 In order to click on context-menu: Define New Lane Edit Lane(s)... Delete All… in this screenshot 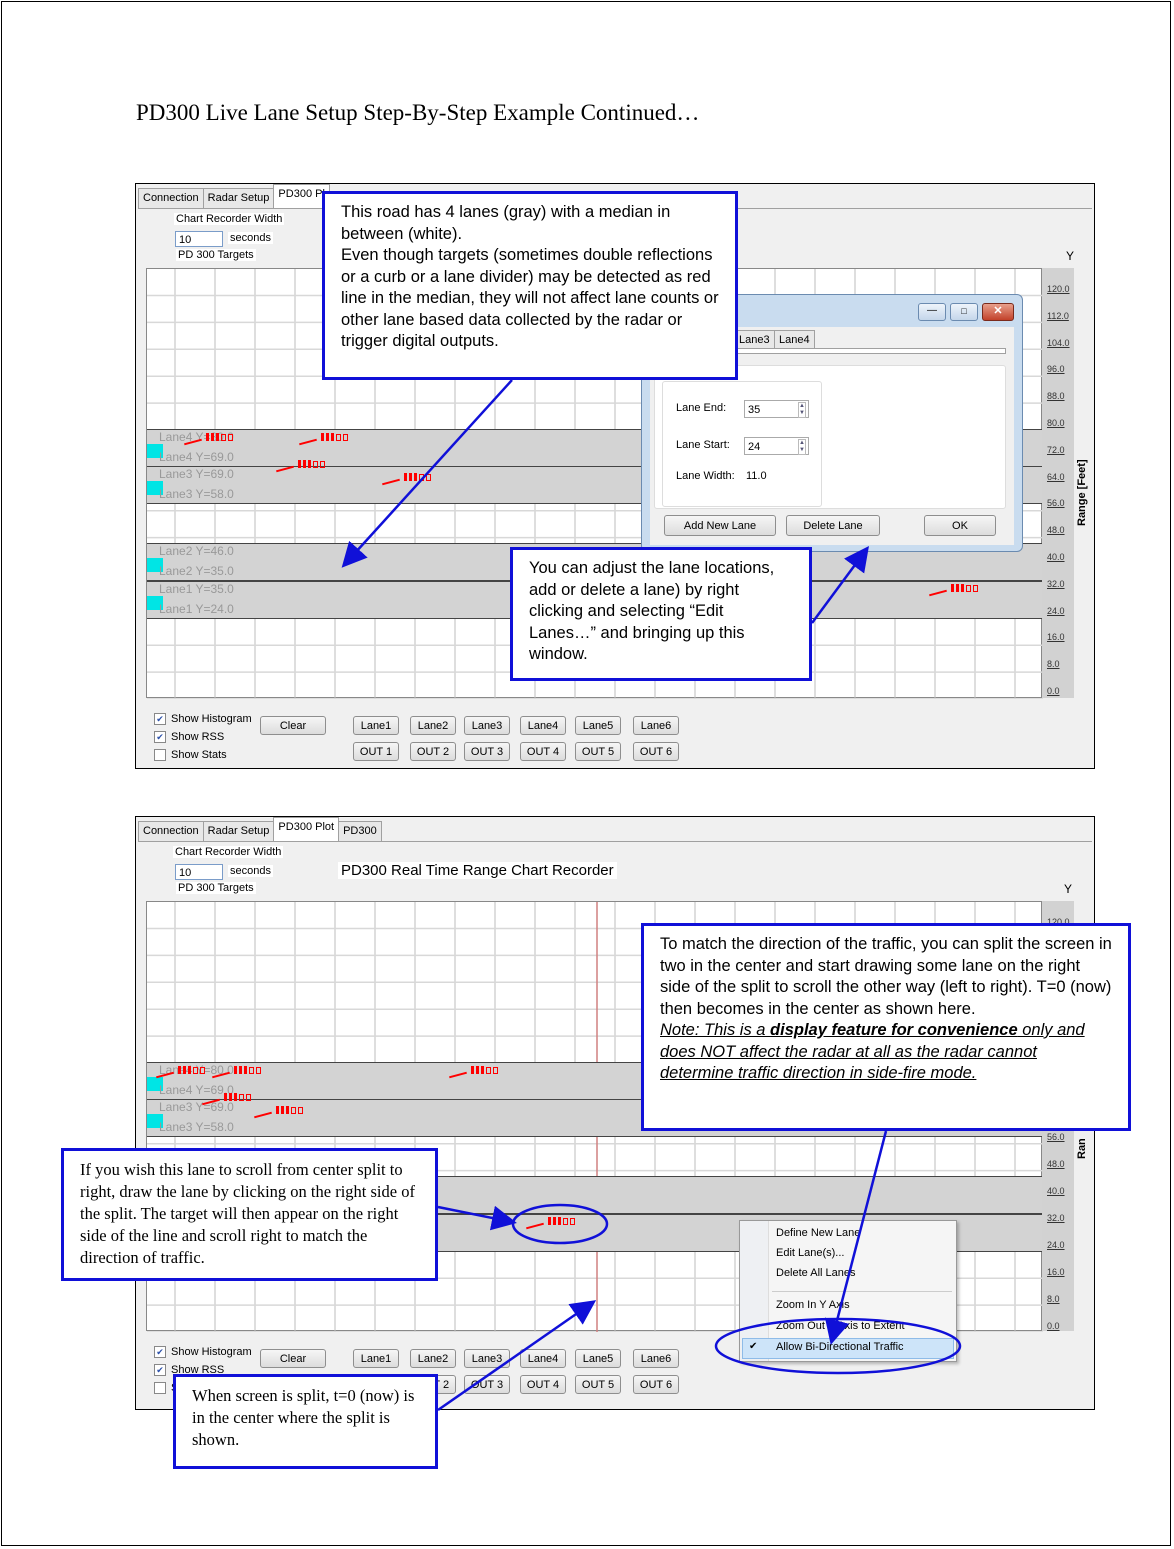, I will do `click(848, 1291)`.